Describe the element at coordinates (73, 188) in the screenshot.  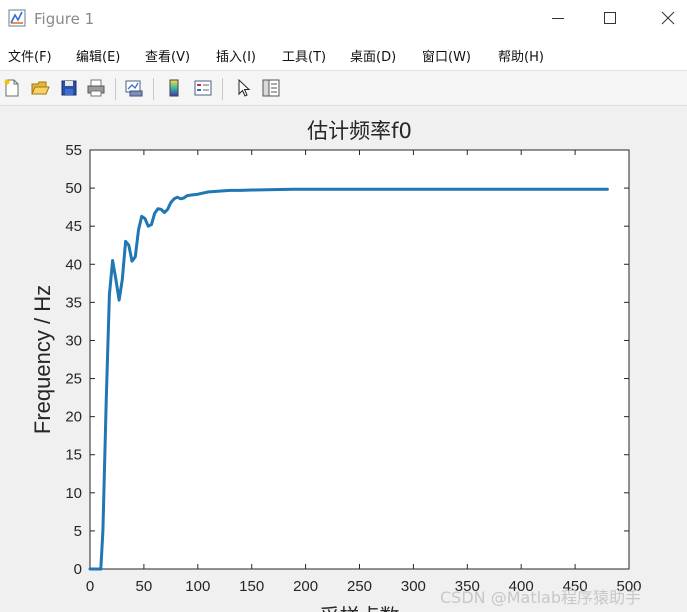
I see `y-tick-label: 50` at that location.